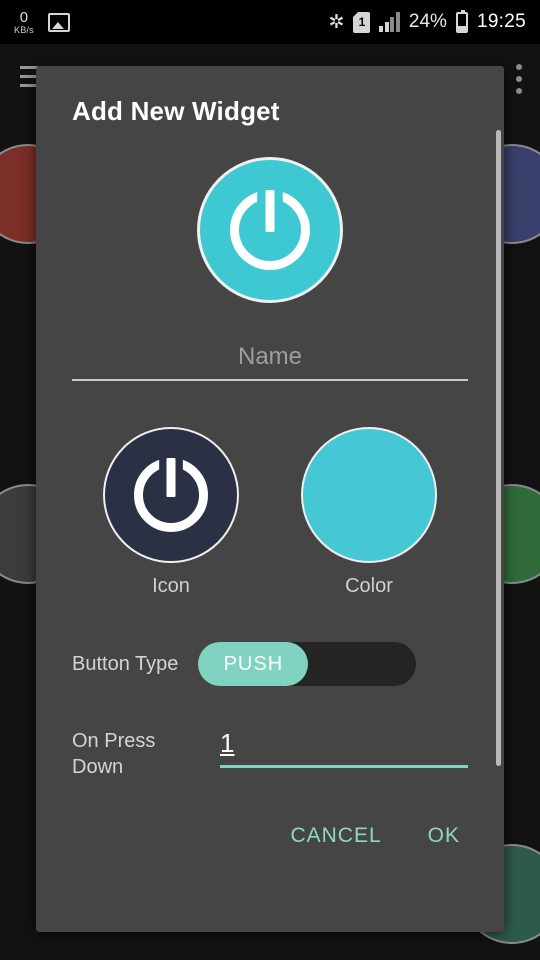 This screenshot has height=960, width=540. What do you see at coordinates (461, 21) in the screenshot?
I see `battery-icon` at bounding box center [461, 21].